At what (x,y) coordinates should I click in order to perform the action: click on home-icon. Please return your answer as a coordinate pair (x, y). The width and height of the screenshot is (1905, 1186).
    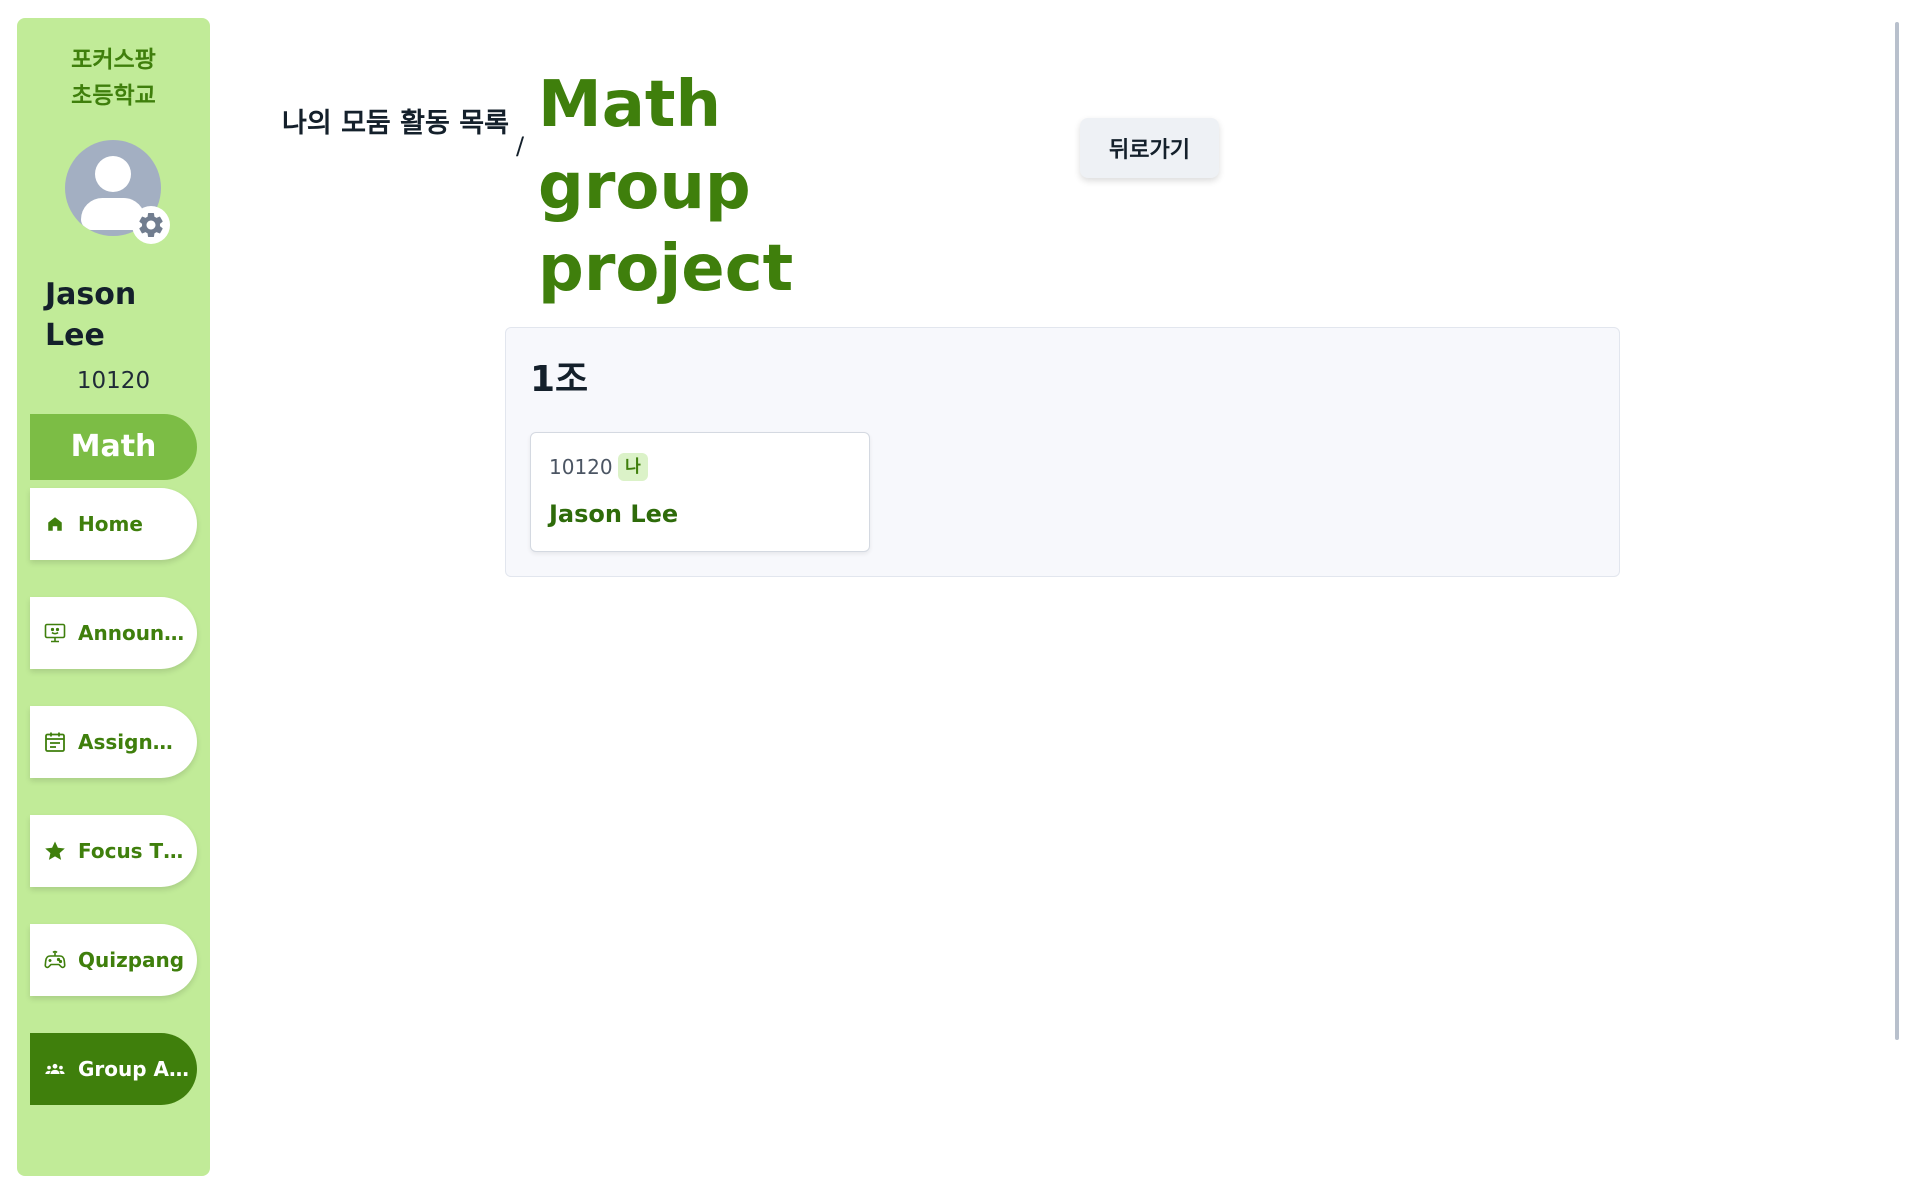
    Looking at the image, I should click on (55, 524).